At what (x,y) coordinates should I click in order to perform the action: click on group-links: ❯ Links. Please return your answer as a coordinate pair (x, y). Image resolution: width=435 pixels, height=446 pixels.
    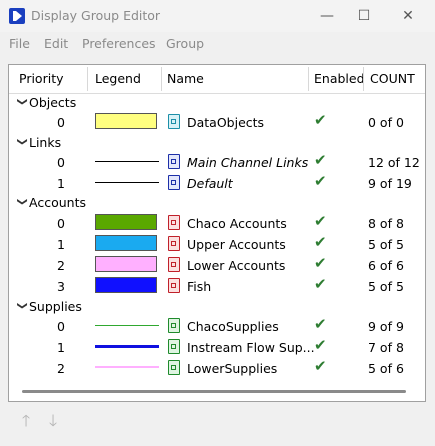
    Looking at the image, I should click on (38, 142).